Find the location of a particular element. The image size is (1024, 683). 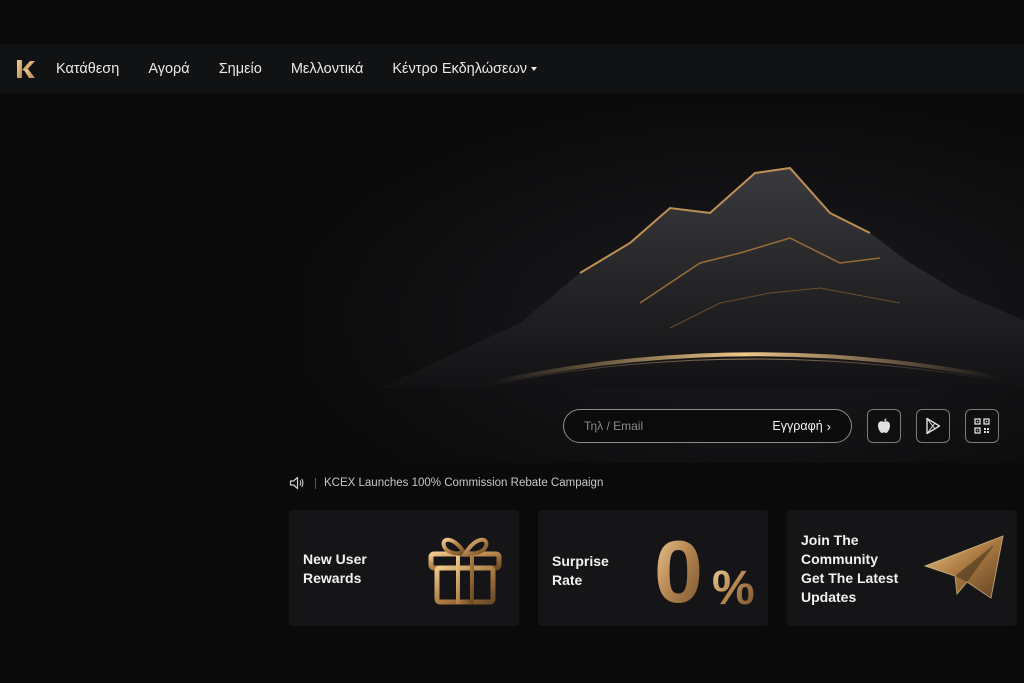

caret-down-icon is located at coordinates (534, 68).